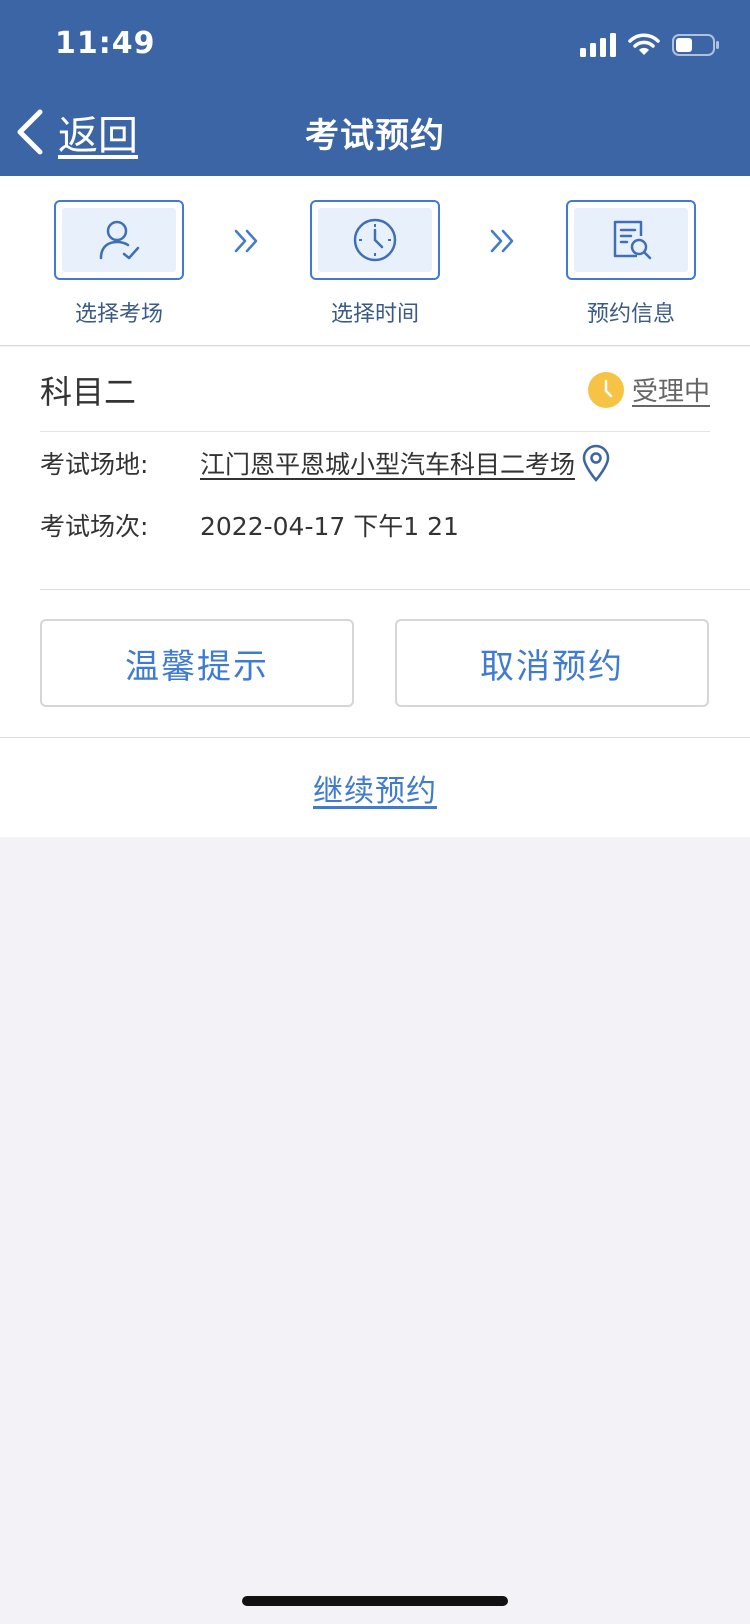 The height and width of the screenshot is (1624, 750). I want to click on header: 11:49 返回 考试预约, so click(375, 88).